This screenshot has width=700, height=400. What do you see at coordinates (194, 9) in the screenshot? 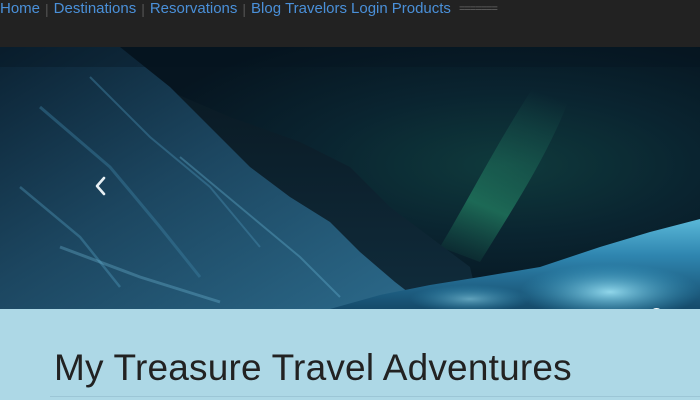
I see `nav-link-reservations: Resorvations` at bounding box center [194, 9].